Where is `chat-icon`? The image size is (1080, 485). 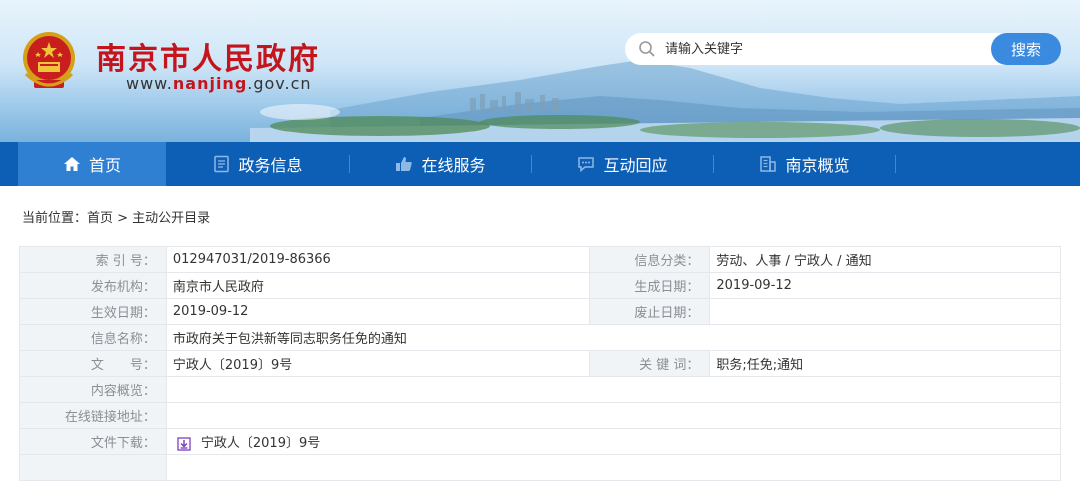
chat-icon is located at coordinates (586, 164).